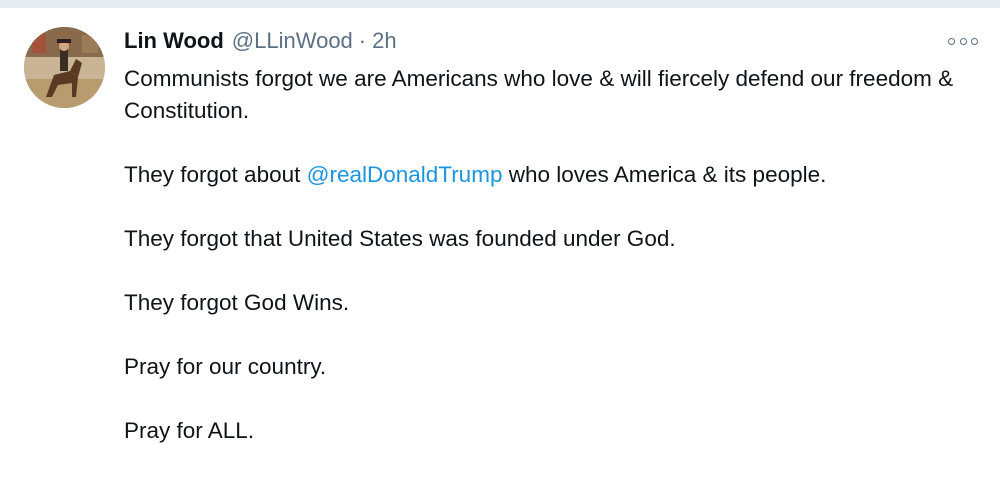 This screenshot has height=479, width=1000. Describe the element at coordinates (664, 174) in the screenshot. I see `text-segment: who loves America & its people.` at that location.